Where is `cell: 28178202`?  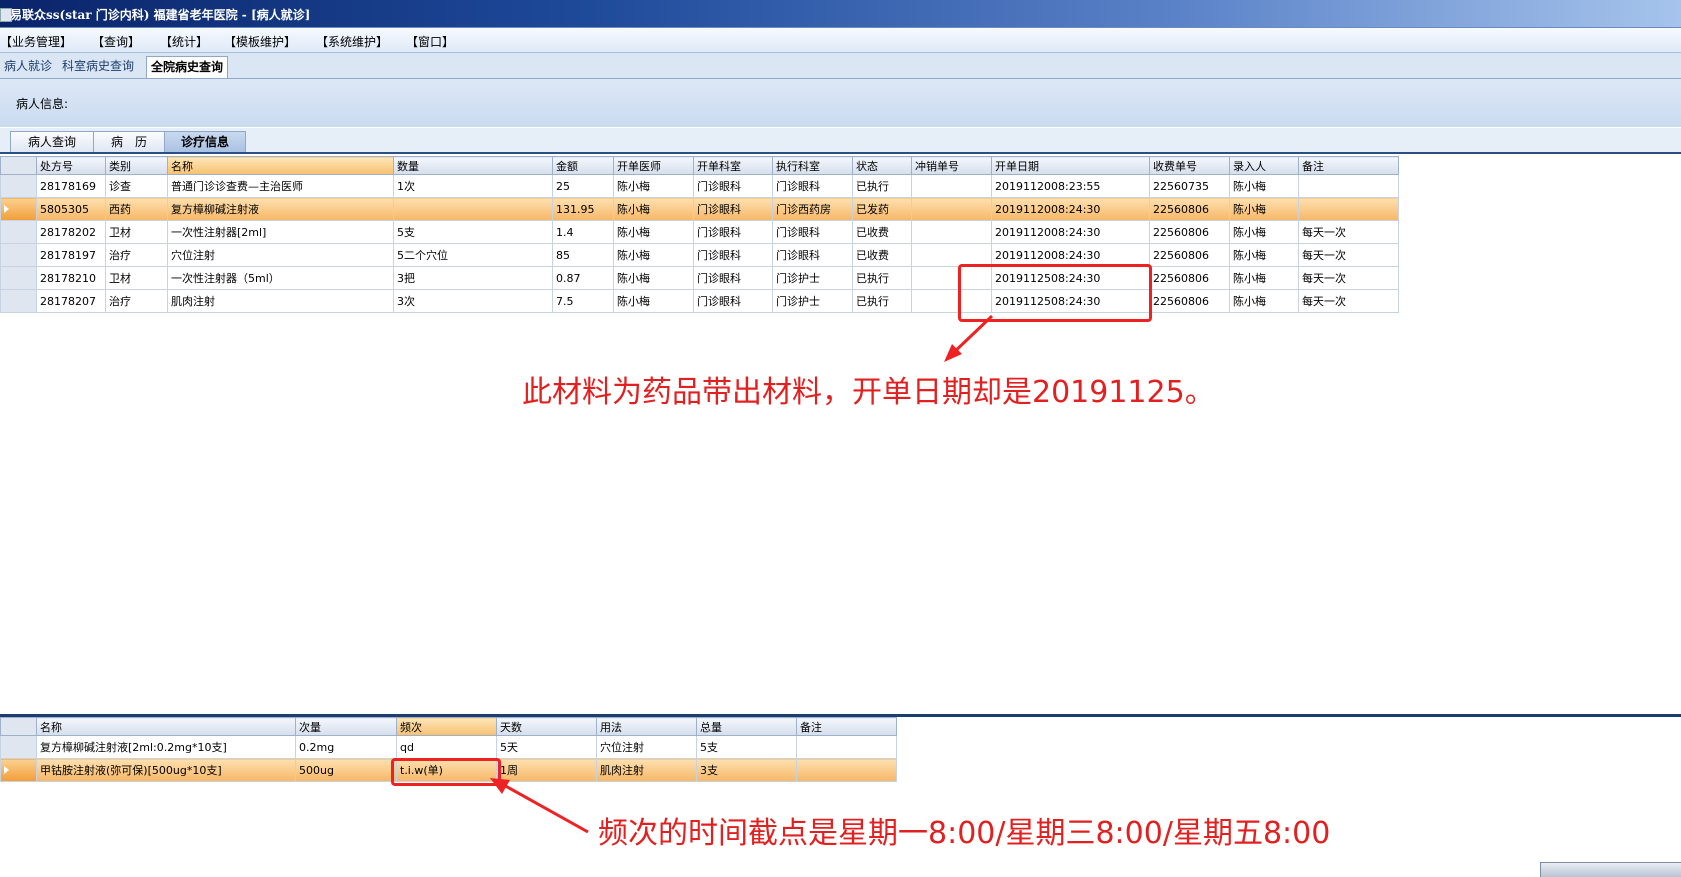 cell: 28178202 is located at coordinates (71, 232).